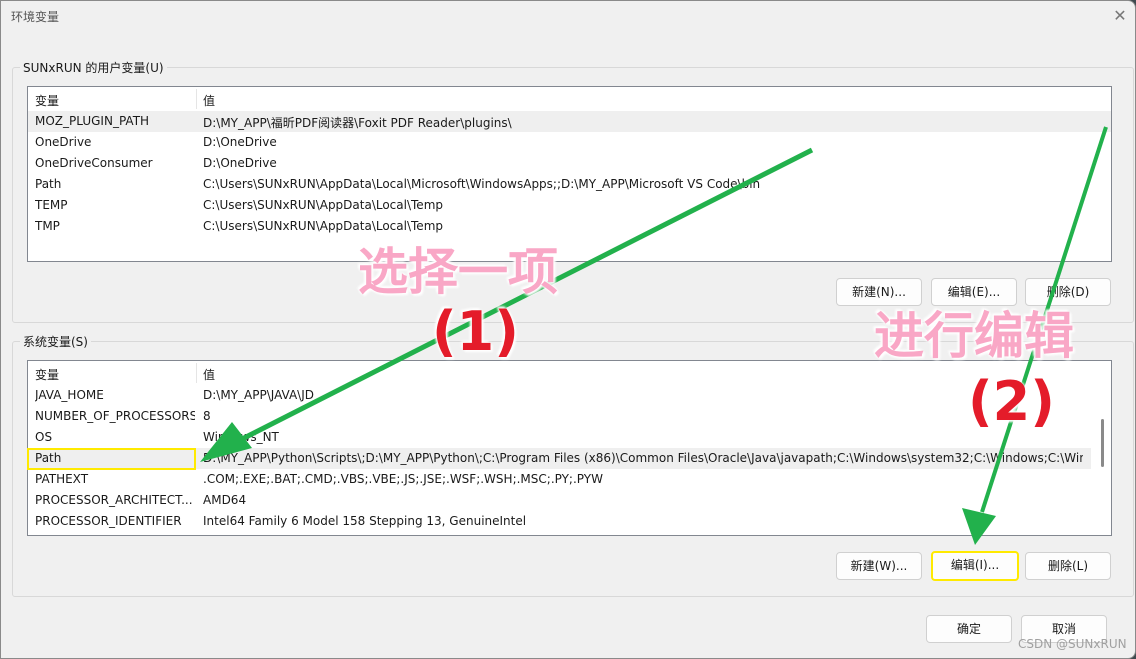 The image size is (1136, 659). Describe the element at coordinates (559, 395) in the screenshot. I see `table-row: JAVA_HOME D:\MY_APP\JAVA\JD` at that location.